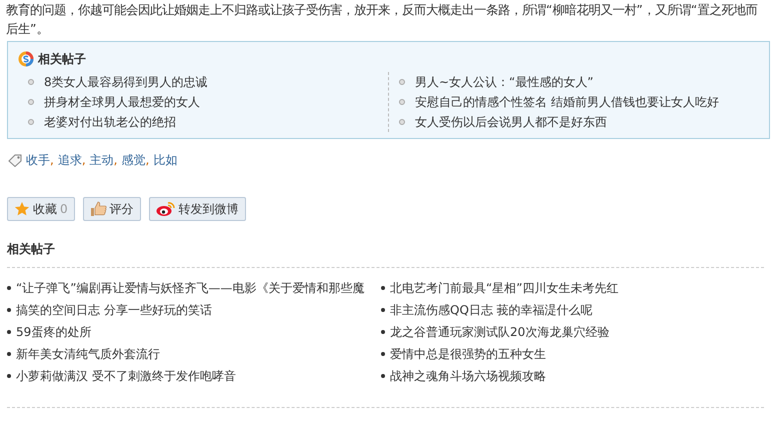  Describe the element at coordinates (504, 82) in the screenshot. I see `related-link: 男人~女人公认：“最性感的女人”` at that location.